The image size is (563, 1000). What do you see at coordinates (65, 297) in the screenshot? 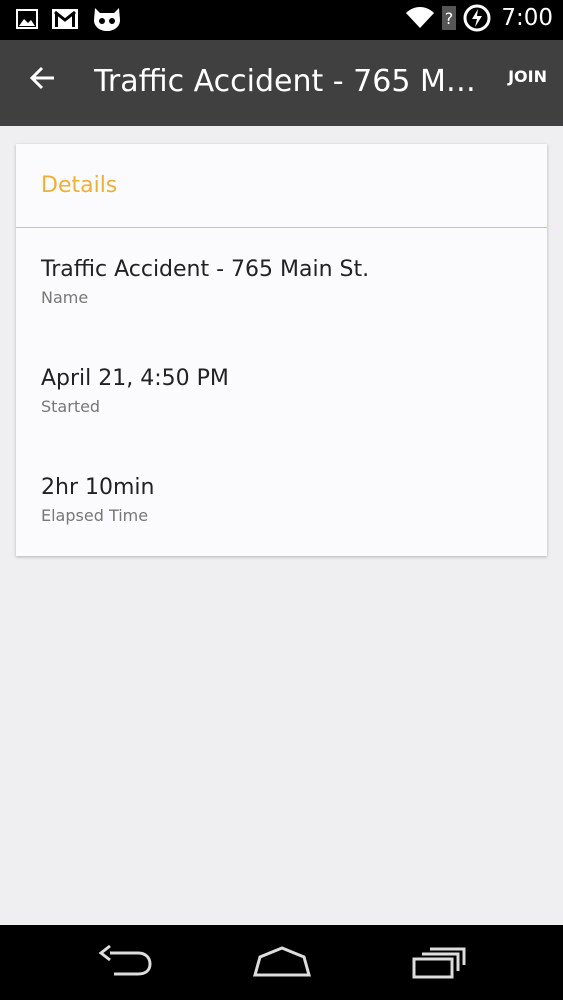
I see `field-label: Name` at bounding box center [65, 297].